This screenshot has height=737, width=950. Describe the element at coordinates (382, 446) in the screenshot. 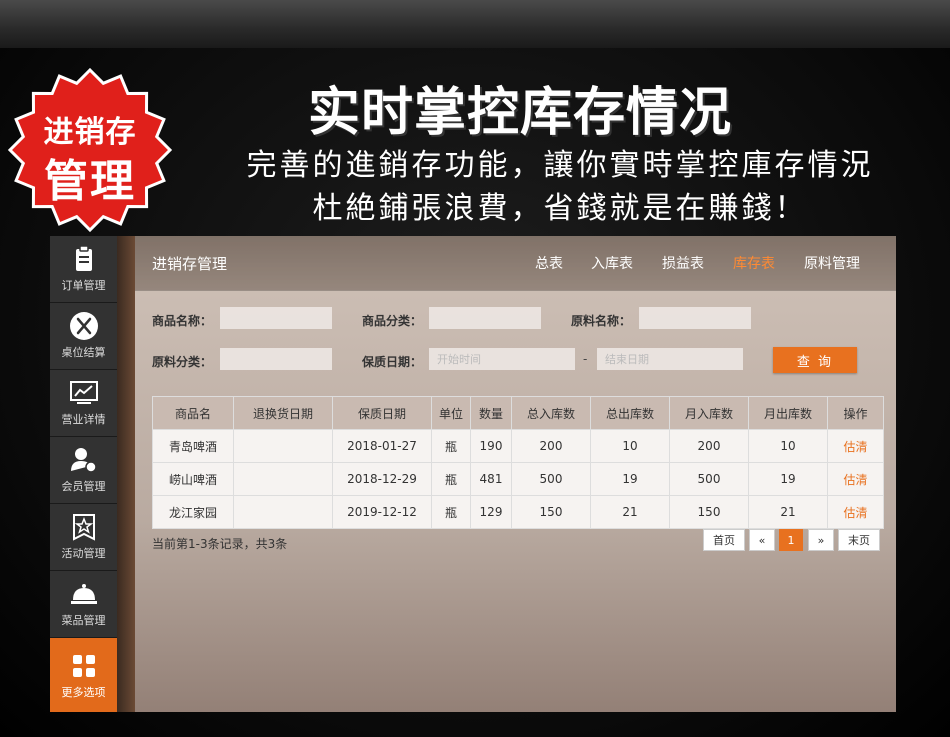

I see `cell-shelf-date: 2018-01-27` at that location.